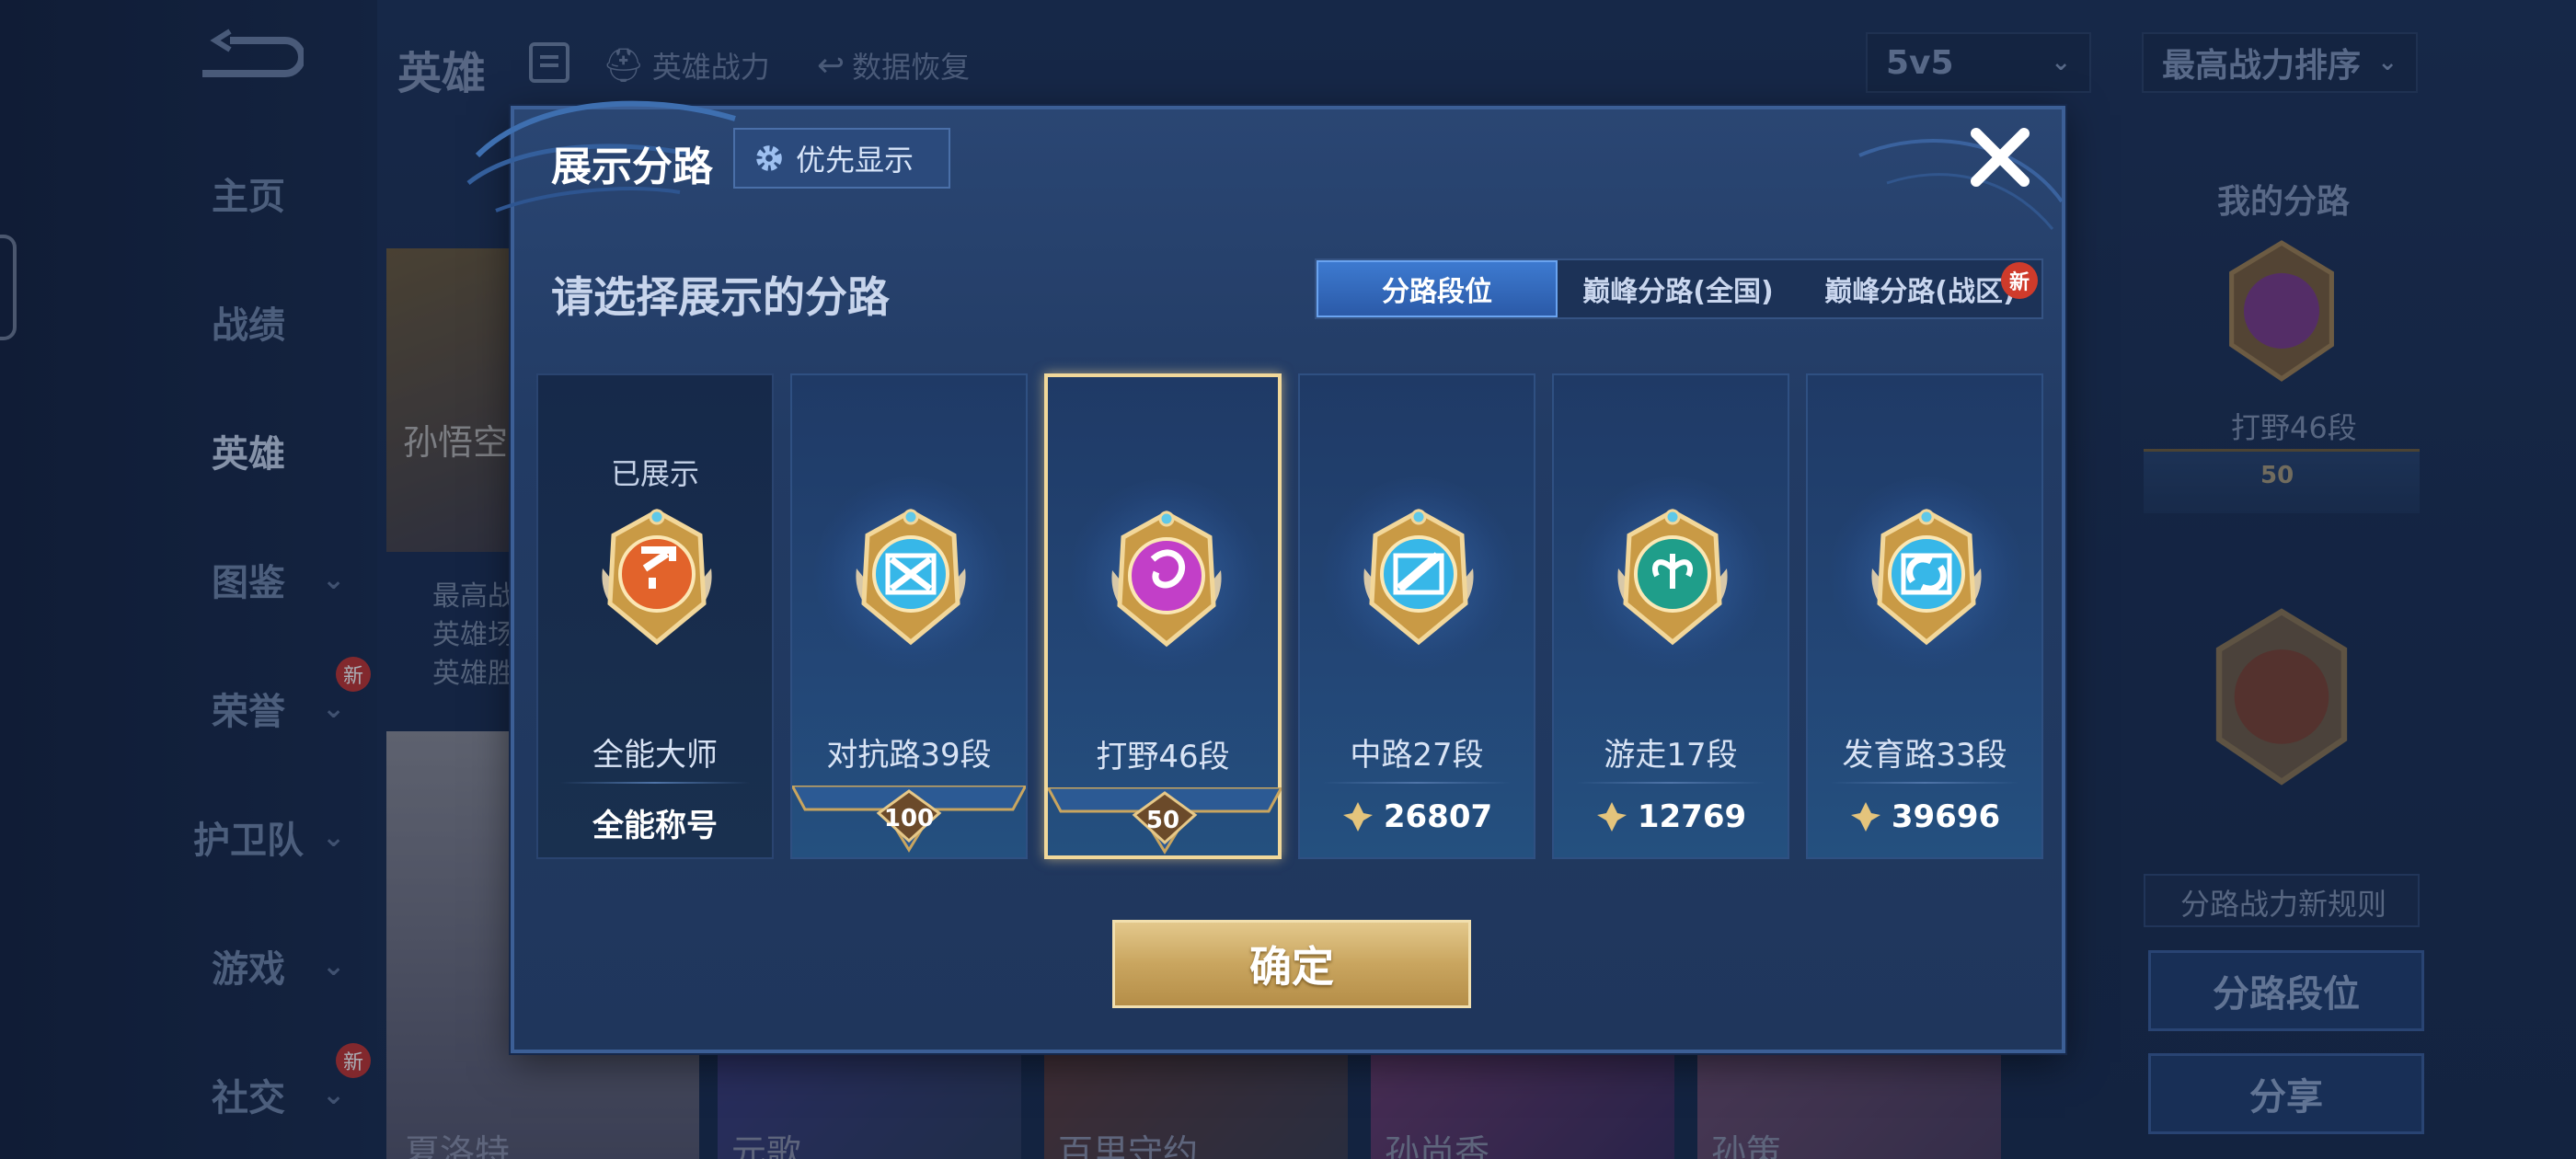 This screenshot has height=1159, width=2576. I want to click on power-value-row: 26807, so click(1417, 816).